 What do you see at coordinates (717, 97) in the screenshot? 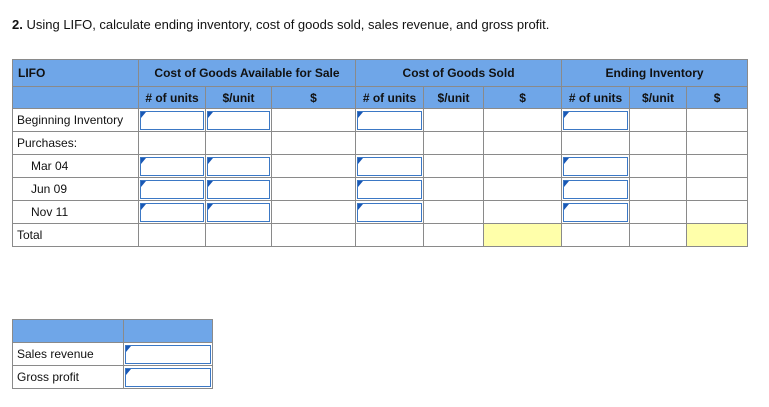
I see `subheader-end-total: $` at bounding box center [717, 97].